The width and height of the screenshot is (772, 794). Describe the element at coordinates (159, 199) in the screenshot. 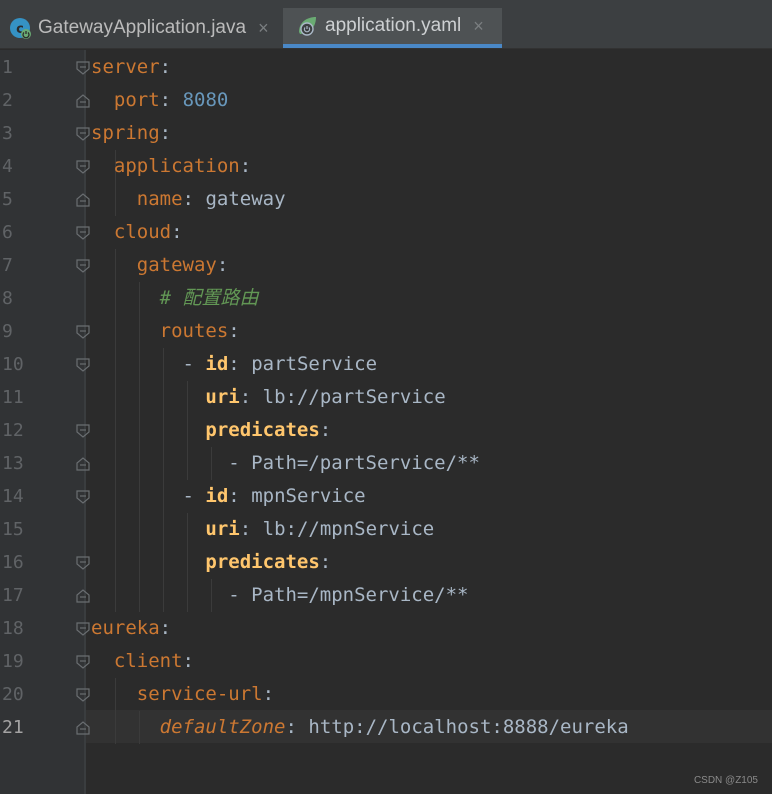

I see `yaml-key: name` at that location.